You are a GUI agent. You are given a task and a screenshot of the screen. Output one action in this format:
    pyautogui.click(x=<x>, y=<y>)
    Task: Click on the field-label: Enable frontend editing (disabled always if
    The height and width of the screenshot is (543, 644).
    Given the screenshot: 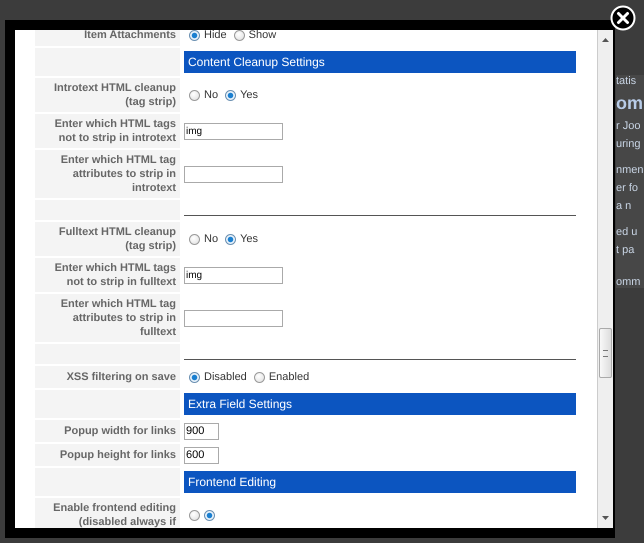 What is the action you would take?
    pyautogui.click(x=114, y=514)
    